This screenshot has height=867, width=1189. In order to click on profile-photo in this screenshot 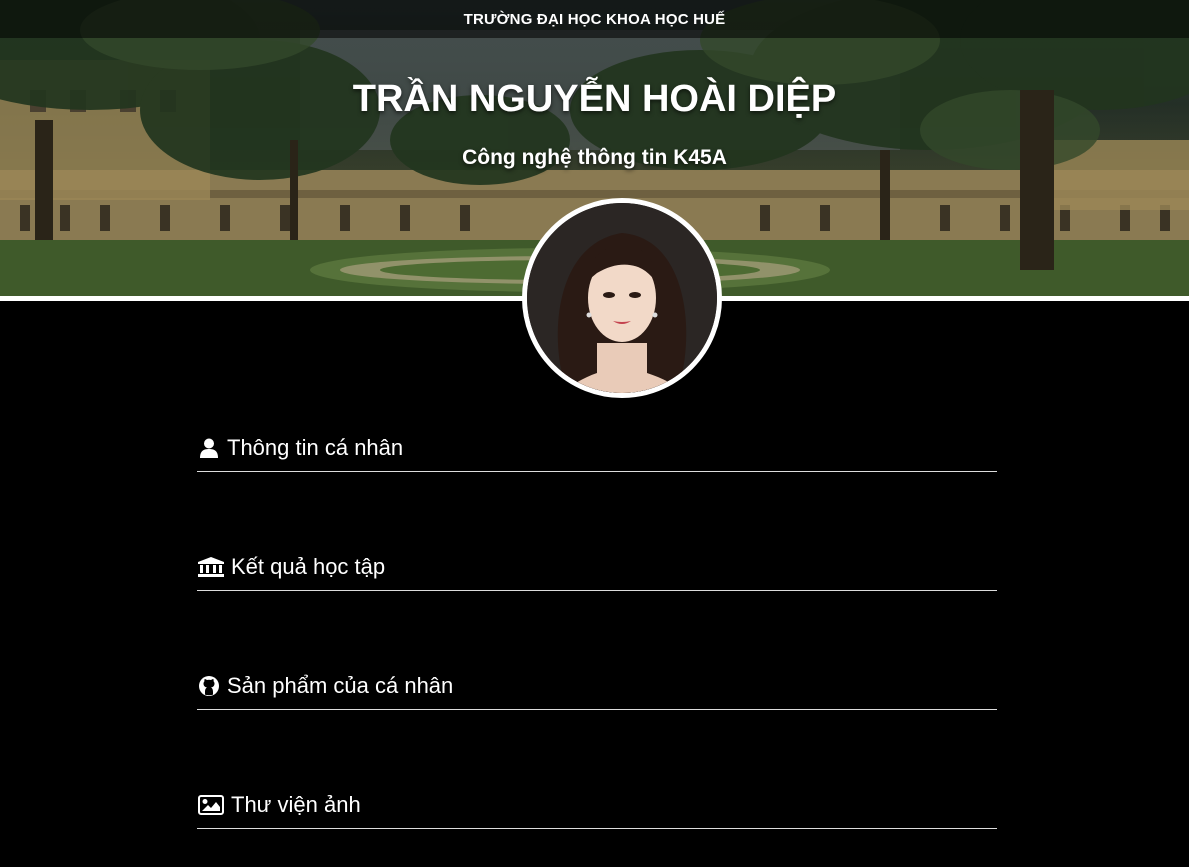, I will do `click(622, 298)`.